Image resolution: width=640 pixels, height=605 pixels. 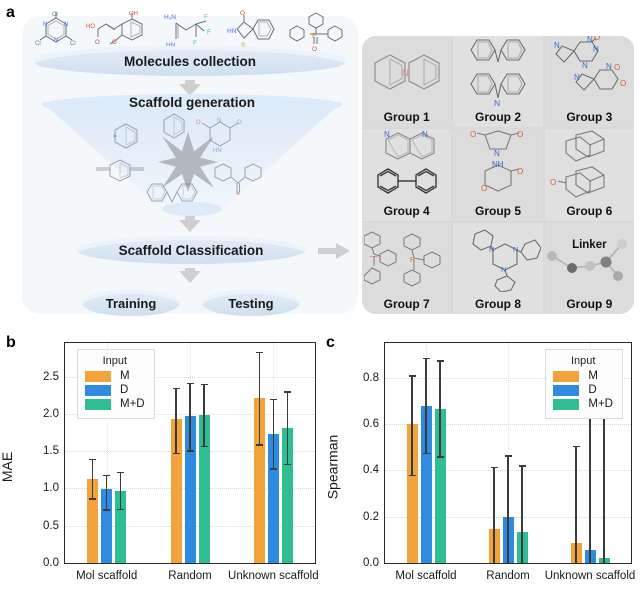 What do you see at coordinates (589, 304) in the screenshot?
I see `group-9-label: Group 9` at bounding box center [589, 304].